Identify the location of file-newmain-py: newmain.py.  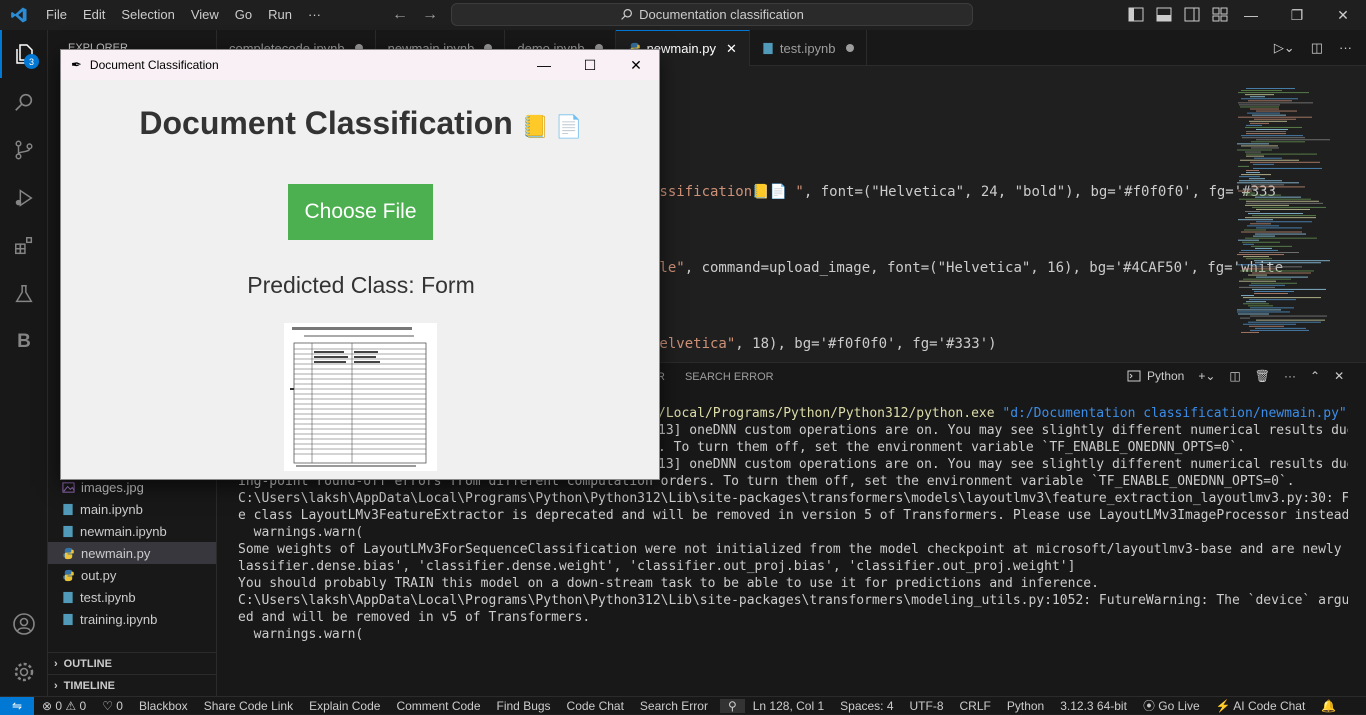
(132, 553).